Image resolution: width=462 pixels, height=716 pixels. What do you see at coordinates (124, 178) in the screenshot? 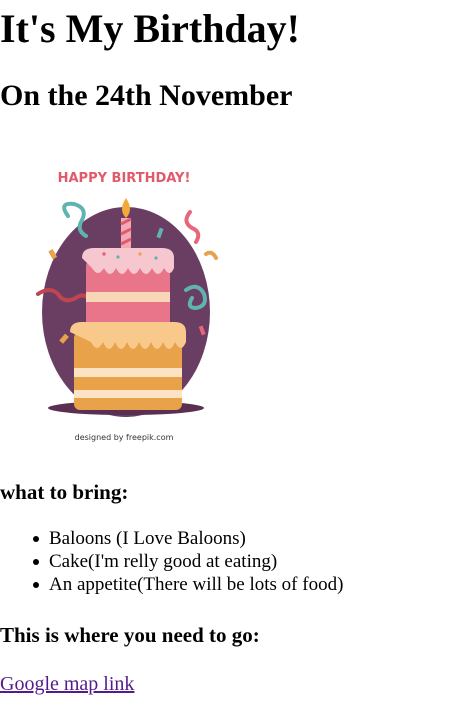
I see `image-banner-text: HAPPY BIRTHDAY!` at bounding box center [124, 178].